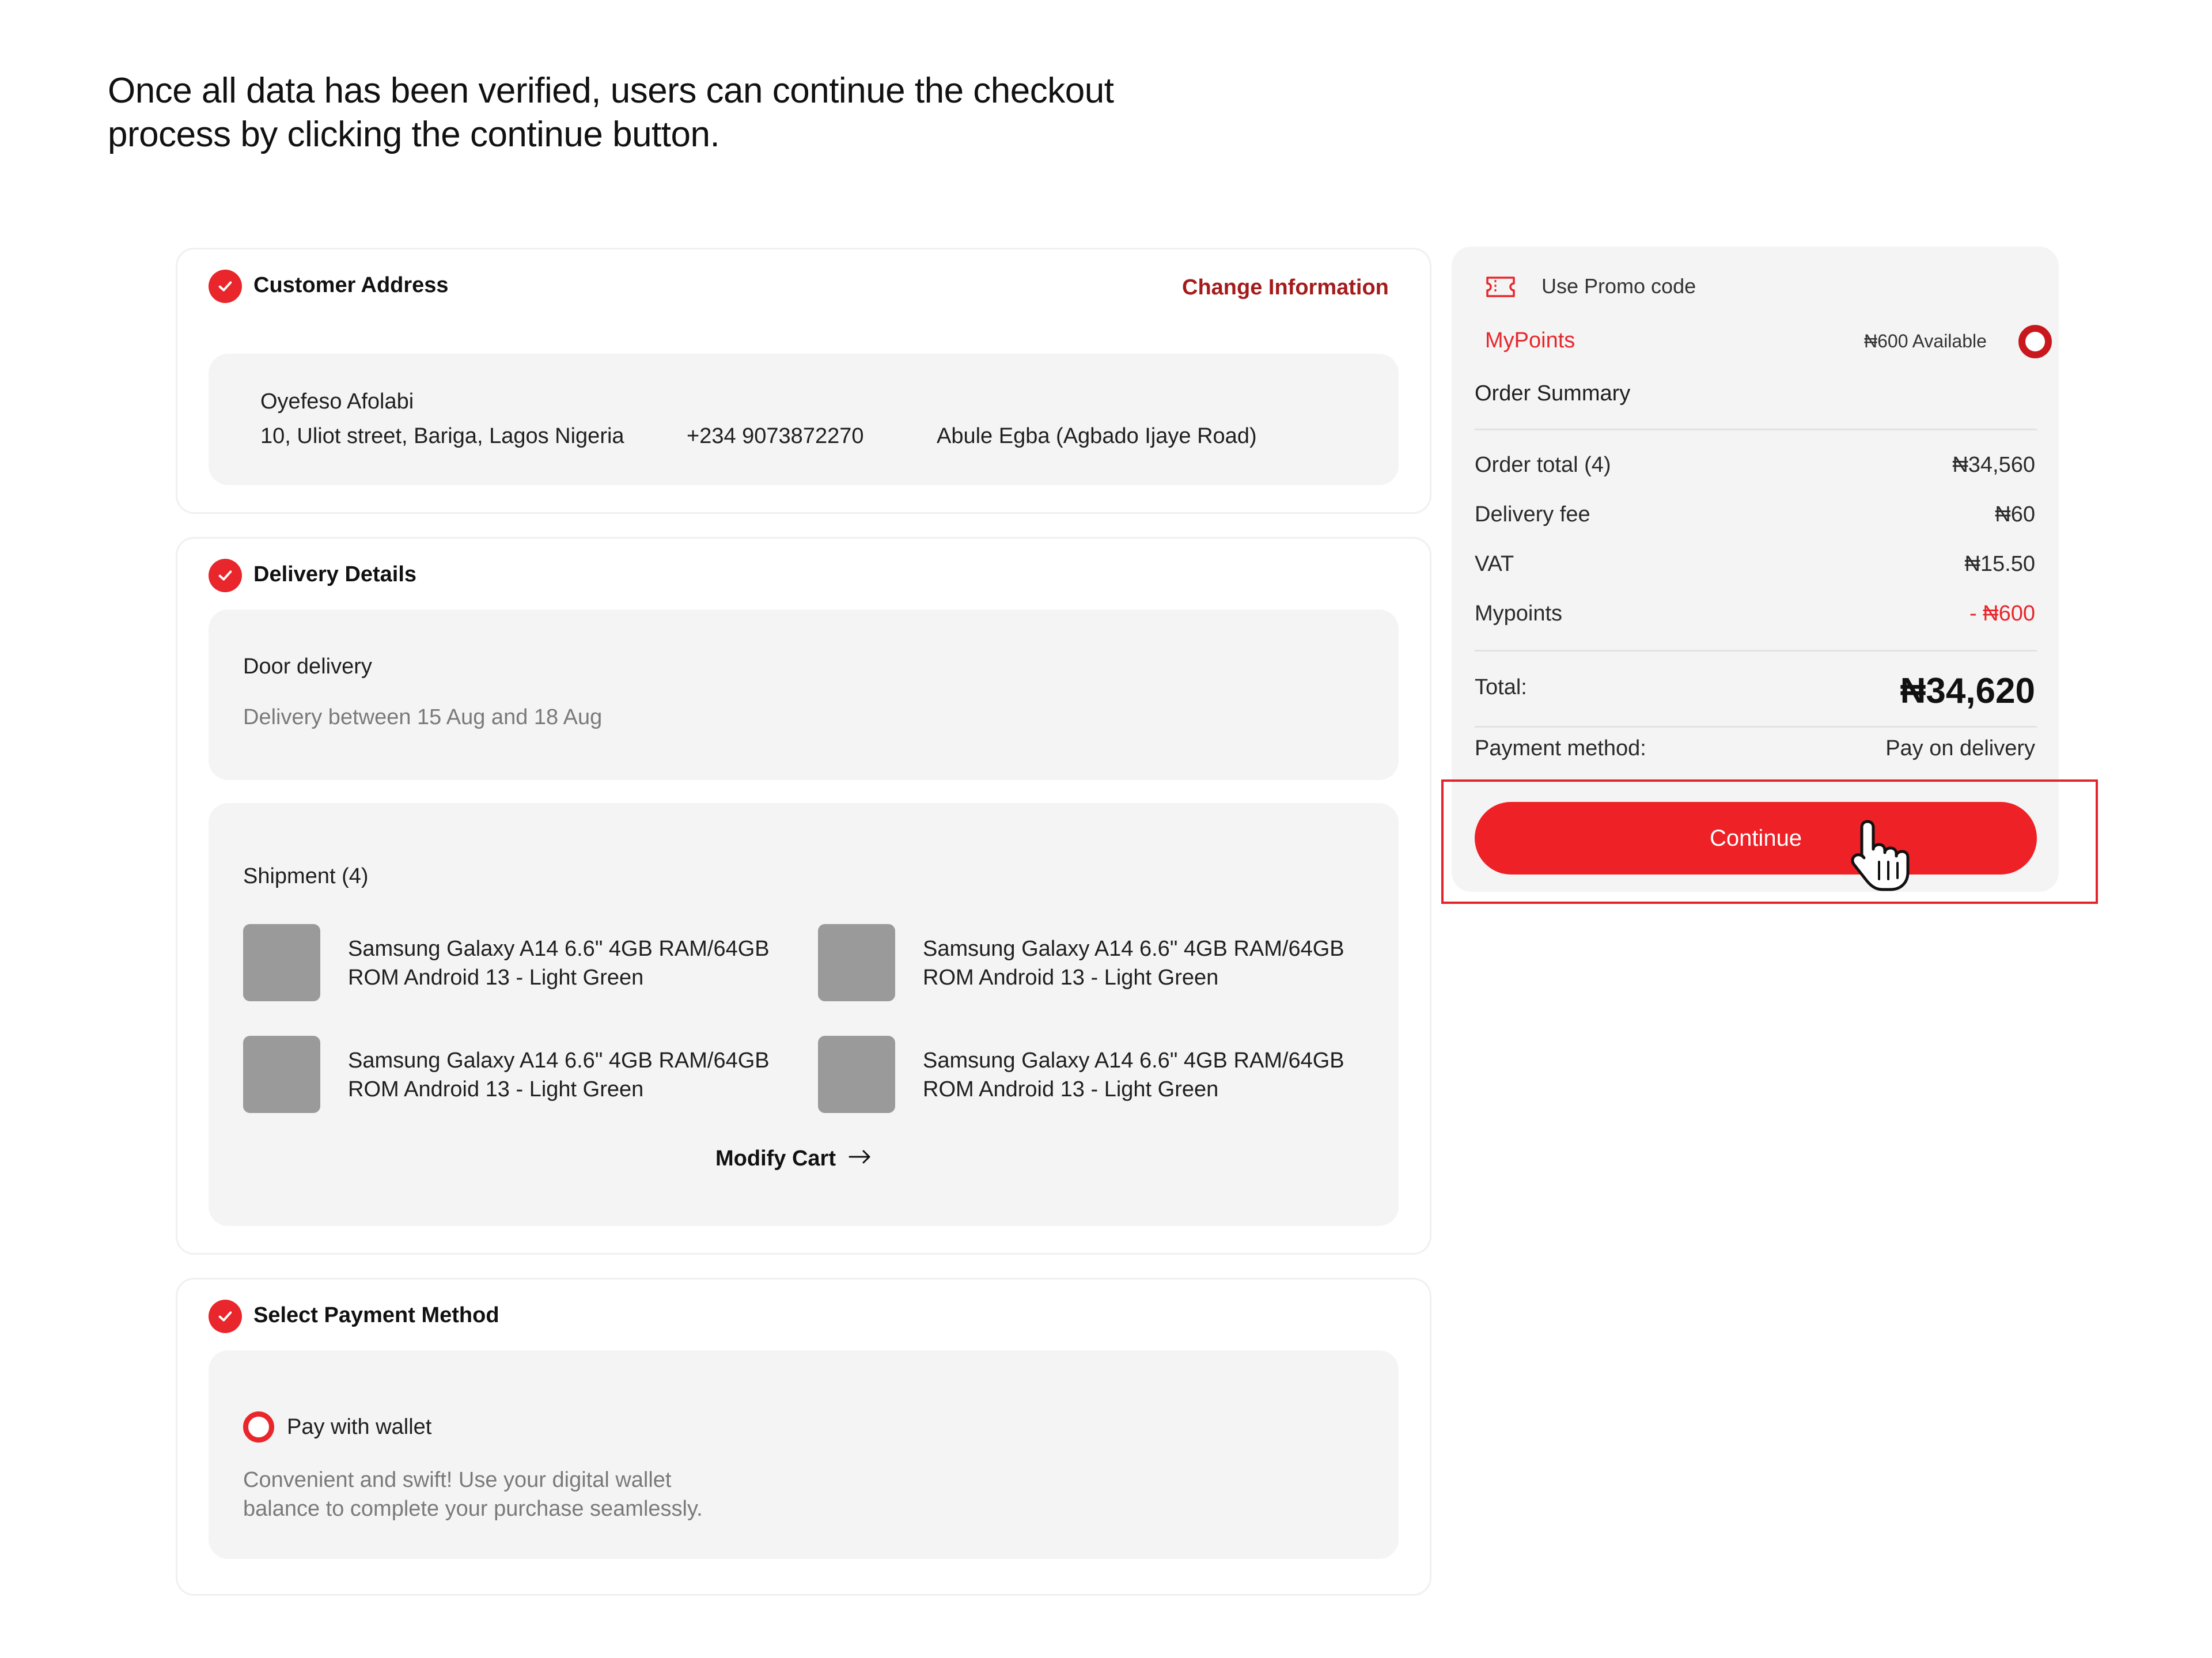 This screenshot has height=1658, width=2212. Describe the element at coordinates (423, 717) in the screenshot. I see `delivery-window: Delivery between 15 Aug and 18 Aug` at that location.